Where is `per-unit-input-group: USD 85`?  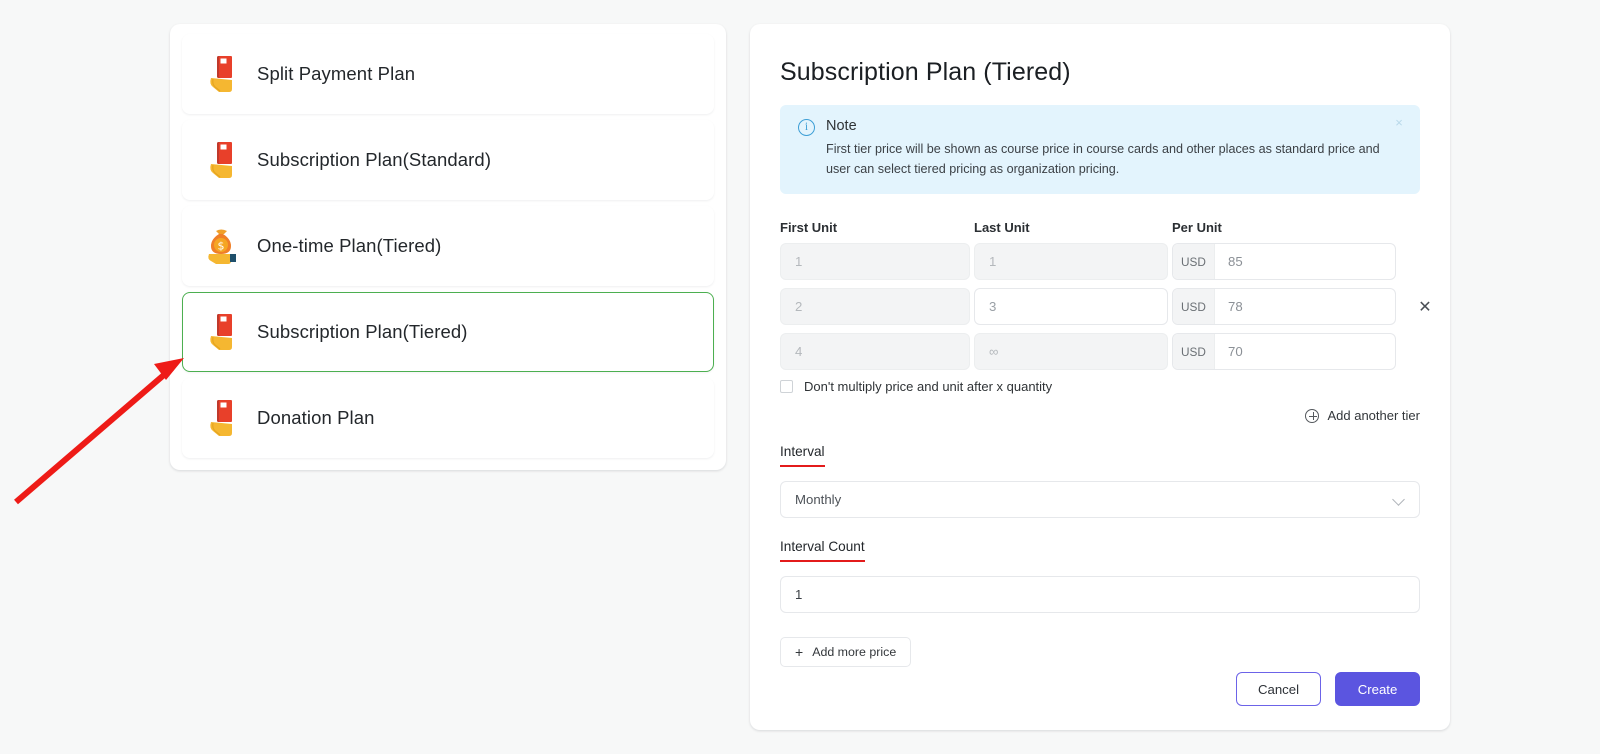 per-unit-input-group: USD 85 is located at coordinates (1284, 262).